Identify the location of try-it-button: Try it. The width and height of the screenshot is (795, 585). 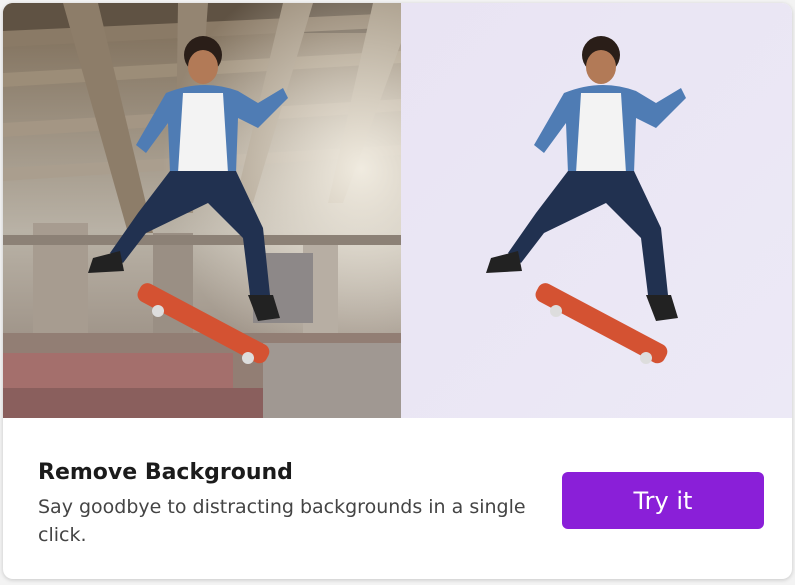
(663, 500).